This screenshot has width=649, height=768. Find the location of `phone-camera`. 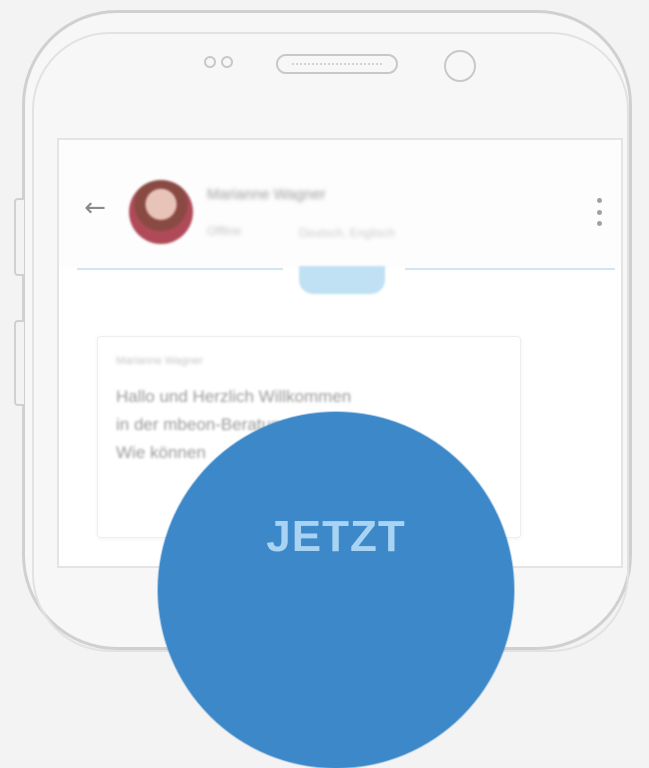

phone-camera is located at coordinates (460, 66).